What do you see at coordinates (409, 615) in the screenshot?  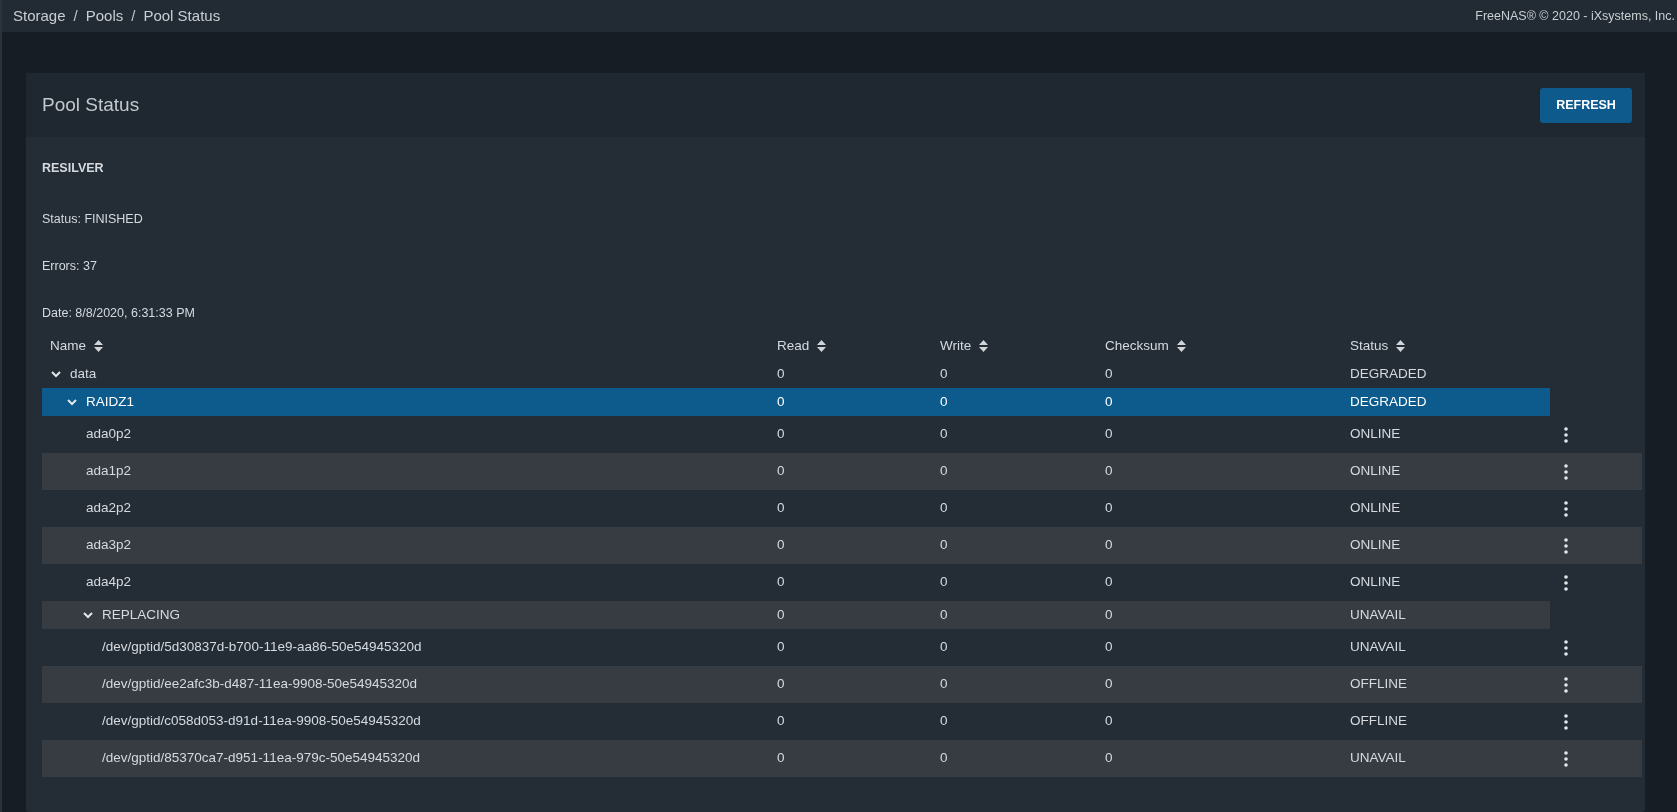 I see `name-cell: REPLACING` at bounding box center [409, 615].